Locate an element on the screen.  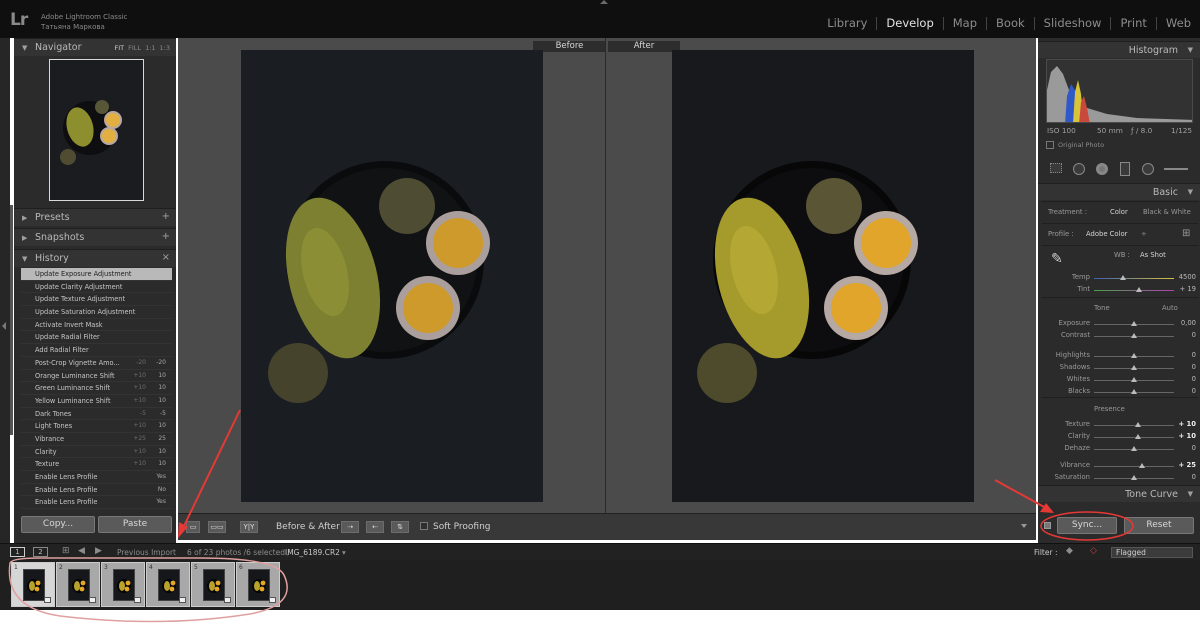
module-book: Book is located at coordinates (1010, 23).